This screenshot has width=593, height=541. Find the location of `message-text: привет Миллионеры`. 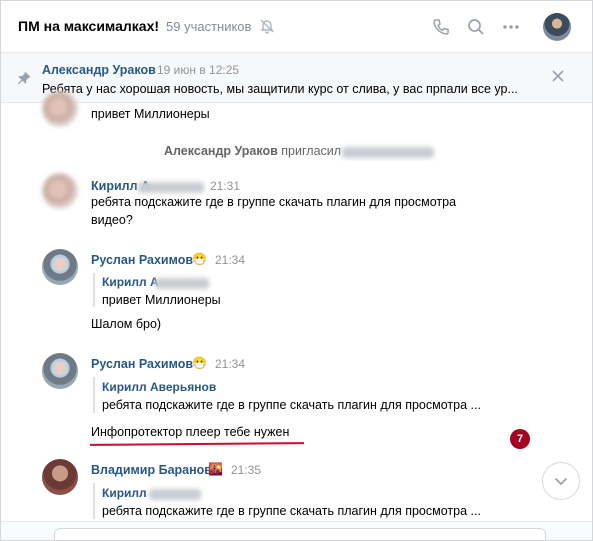

message-text: привет Миллионеры is located at coordinates (150, 114).